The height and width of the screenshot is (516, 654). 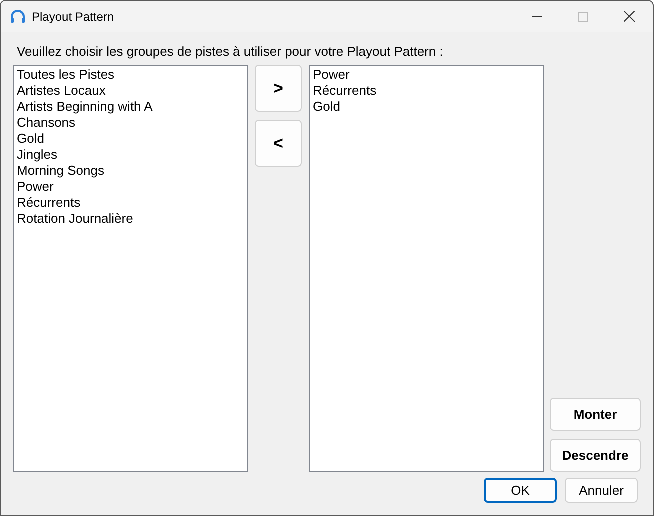 What do you see at coordinates (132, 155) in the screenshot?
I see `list-item: Jingles` at bounding box center [132, 155].